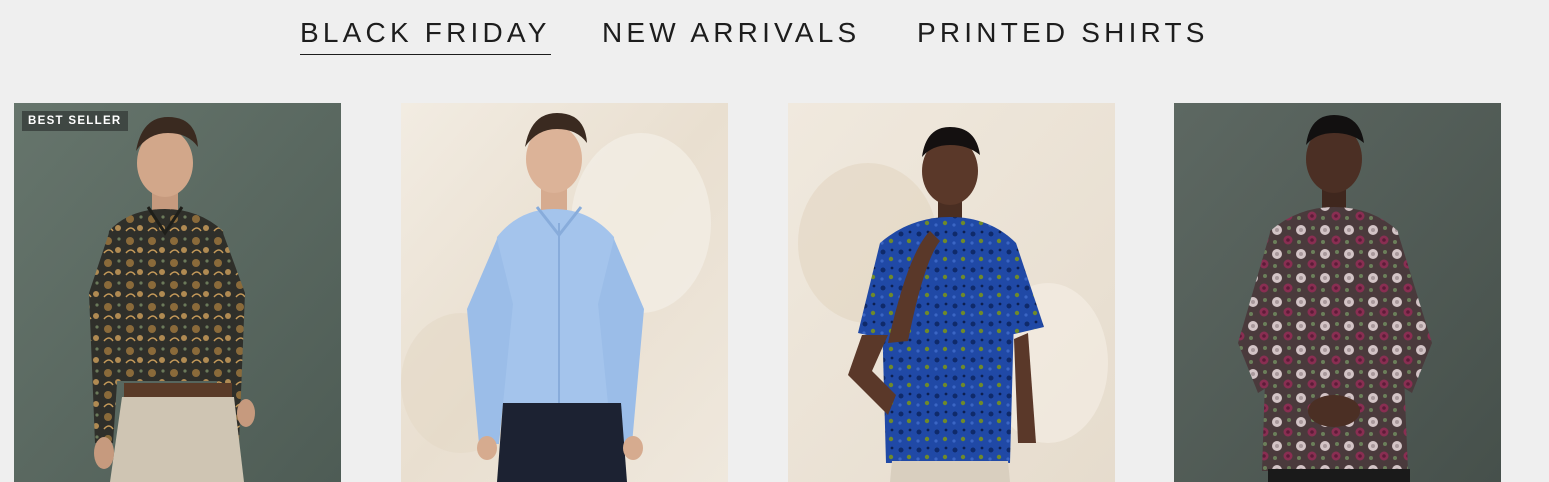 The image size is (1549, 482). Describe the element at coordinates (731, 35) in the screenshot. I see `tab-new-arrivals: NEW ARRIVALS` at that location.